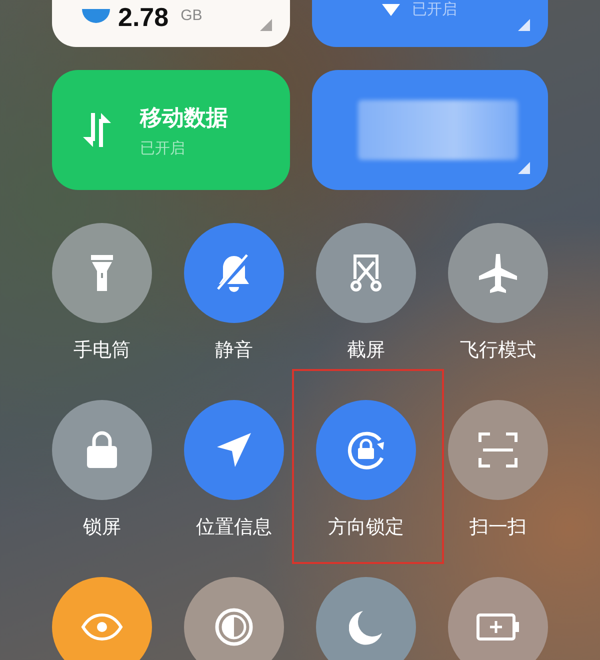  What do you see at coordinates (143, 17) in the screenshot?
I see `usage-value: 2.78` at bounding box center [143, 17].